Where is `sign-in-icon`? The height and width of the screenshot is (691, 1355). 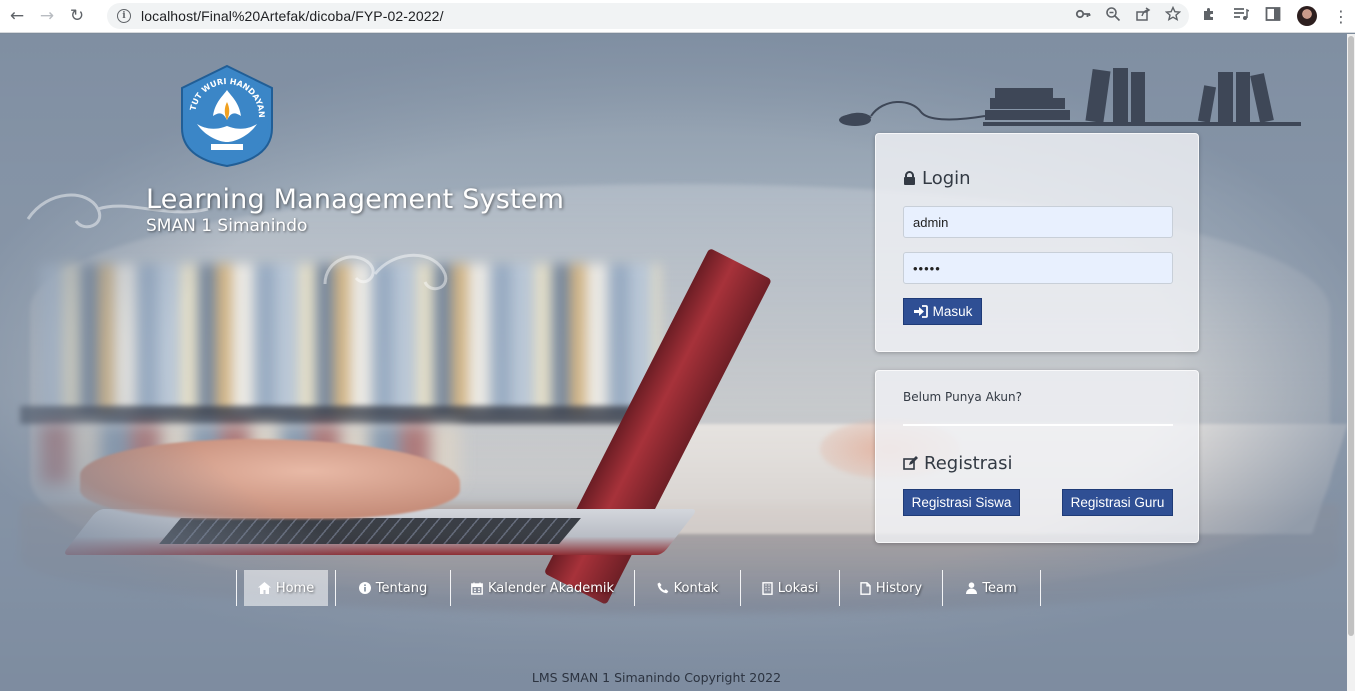 sign-in-icon is located at coordinates (920, 311).